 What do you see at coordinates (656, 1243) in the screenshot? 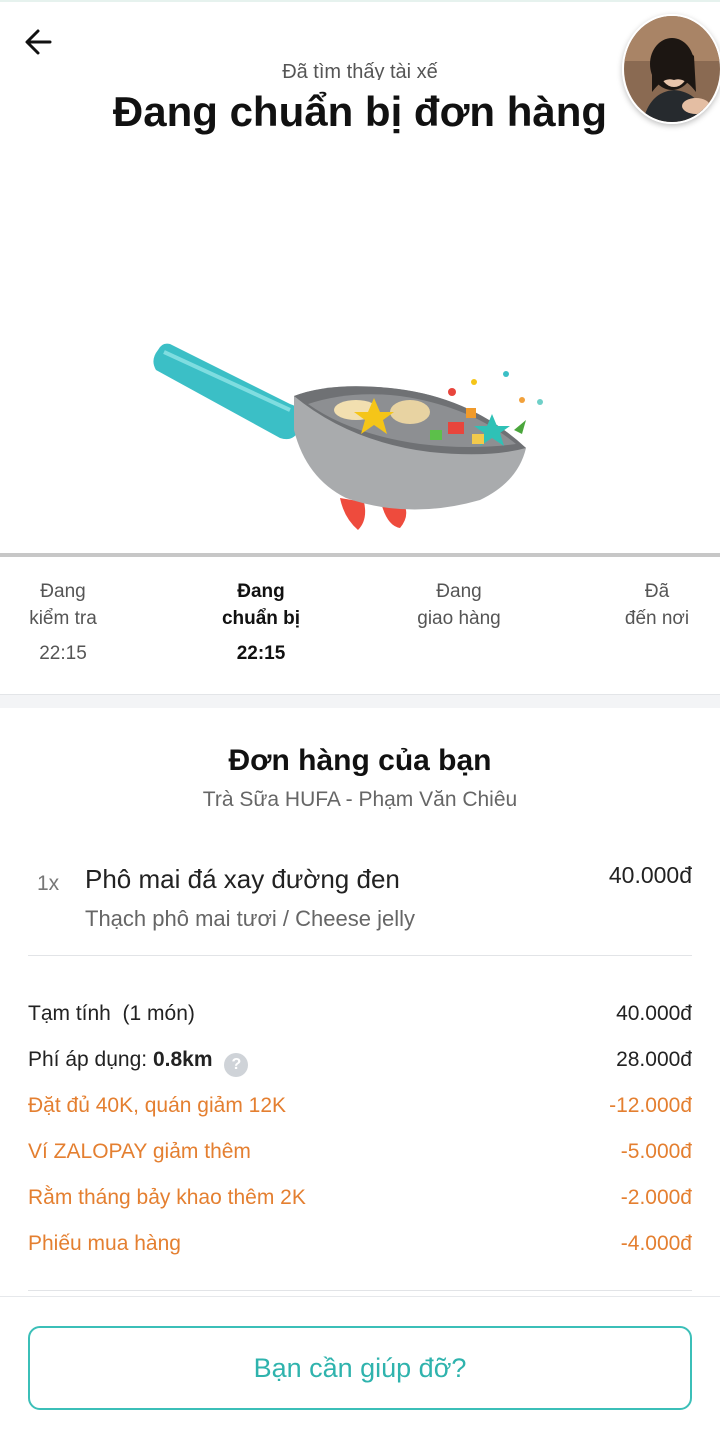
I see `discount-value: -4.000đ` at bounding box center [656, 1243].